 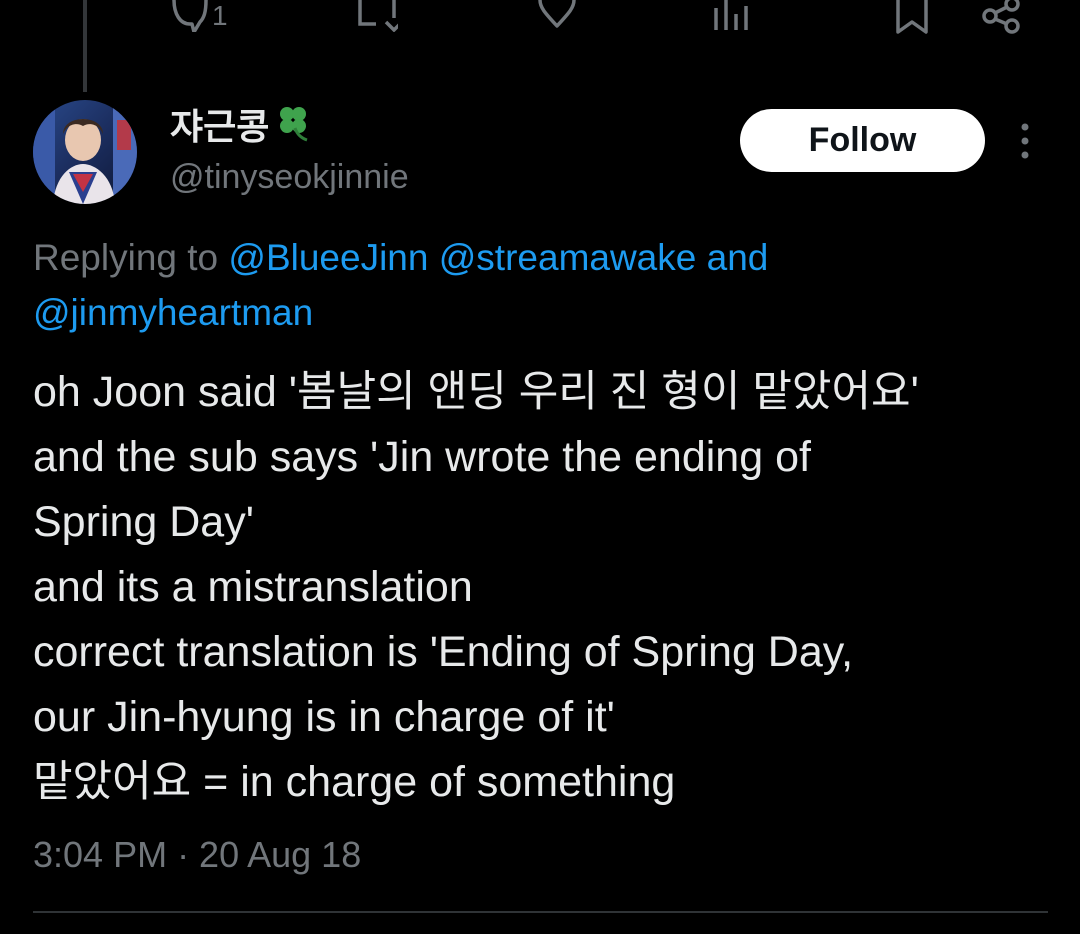 What do you see at coordinates (173, 312) in the screenshot?
I see `mention-link: @jinmyheartman` at bounding box center [173, 312].